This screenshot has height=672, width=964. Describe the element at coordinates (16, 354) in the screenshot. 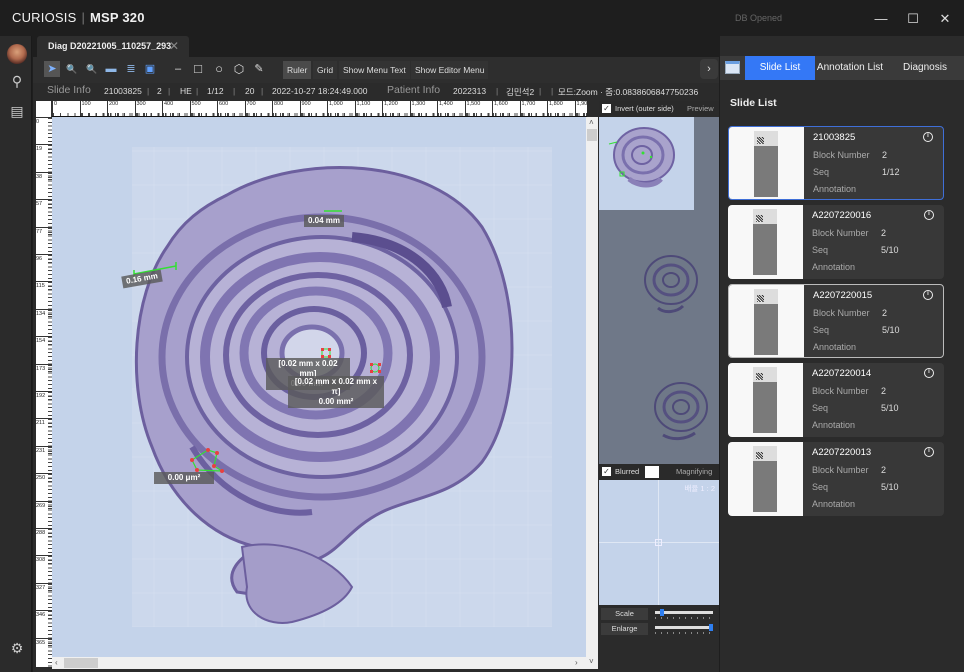

I see `left-navbar: ⚲ ▤ ⚙` at that location.